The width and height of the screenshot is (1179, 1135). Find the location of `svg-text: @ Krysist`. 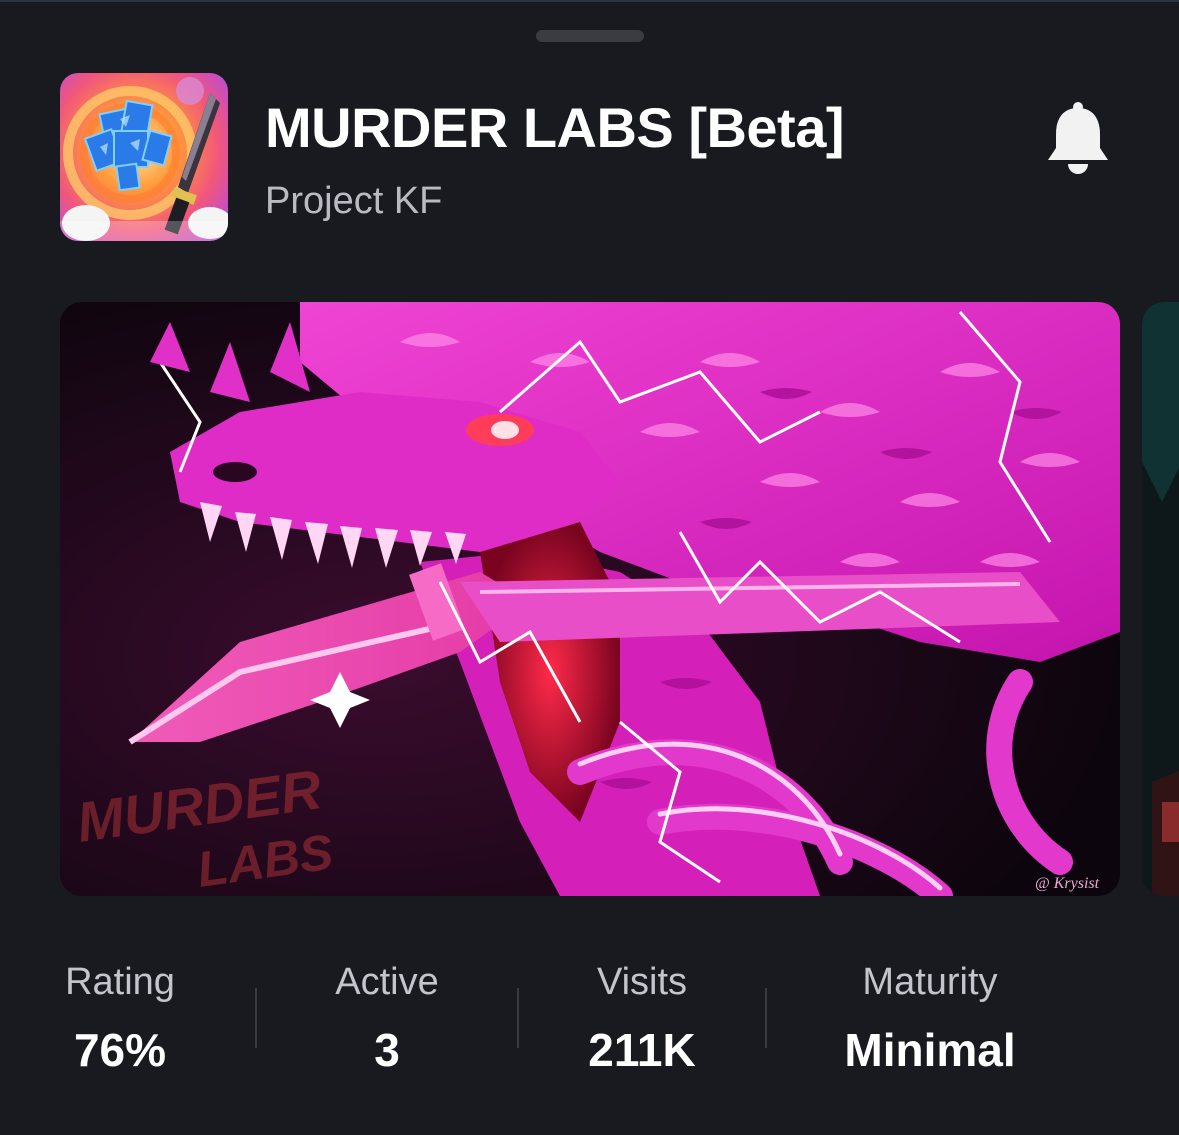

svg-text: @ Krysist is located at coordinates (1067, 883).